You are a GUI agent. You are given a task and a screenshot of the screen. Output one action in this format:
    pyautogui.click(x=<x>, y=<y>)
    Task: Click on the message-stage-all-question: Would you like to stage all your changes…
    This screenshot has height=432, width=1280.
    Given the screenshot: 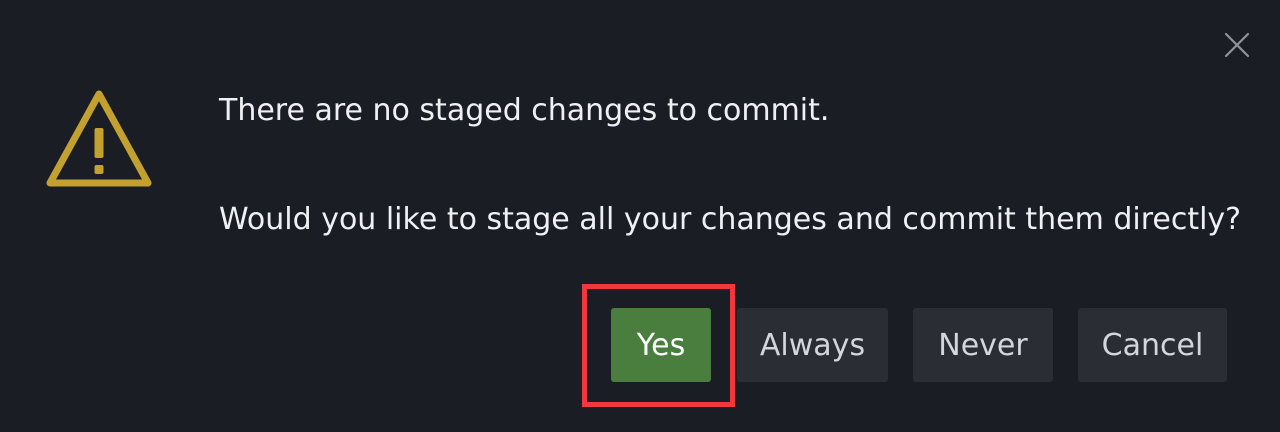 What is the action you would take?
    pyautogui.click(x=730, y=219)
    